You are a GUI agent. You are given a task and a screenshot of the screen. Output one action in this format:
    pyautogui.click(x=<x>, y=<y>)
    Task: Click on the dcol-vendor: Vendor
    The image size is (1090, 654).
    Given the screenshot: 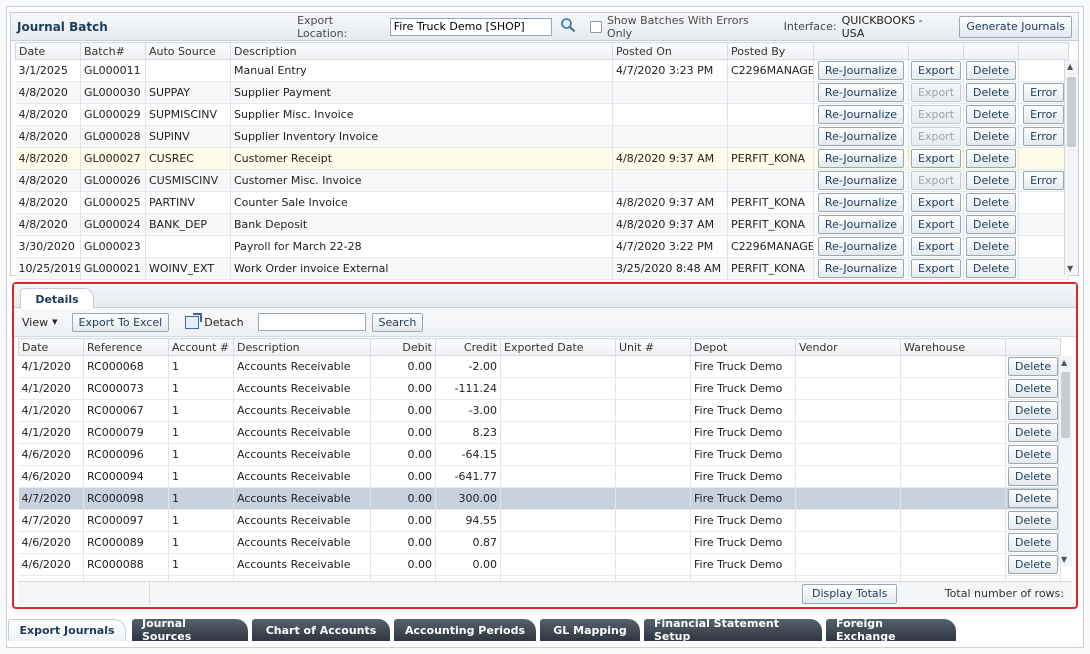 What is the action you would take?
    pyautogui.click(x=848, y=347)
    